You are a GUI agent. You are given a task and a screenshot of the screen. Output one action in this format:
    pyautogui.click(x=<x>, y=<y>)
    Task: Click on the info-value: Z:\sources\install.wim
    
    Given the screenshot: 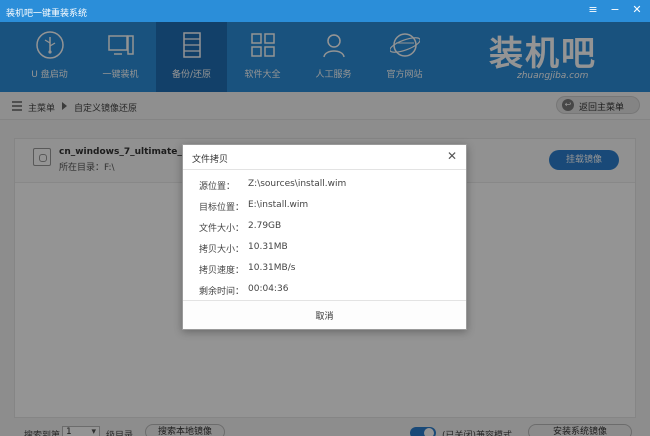 What is the action you would take?
    pyautogui.click(x=297, y=184)
    